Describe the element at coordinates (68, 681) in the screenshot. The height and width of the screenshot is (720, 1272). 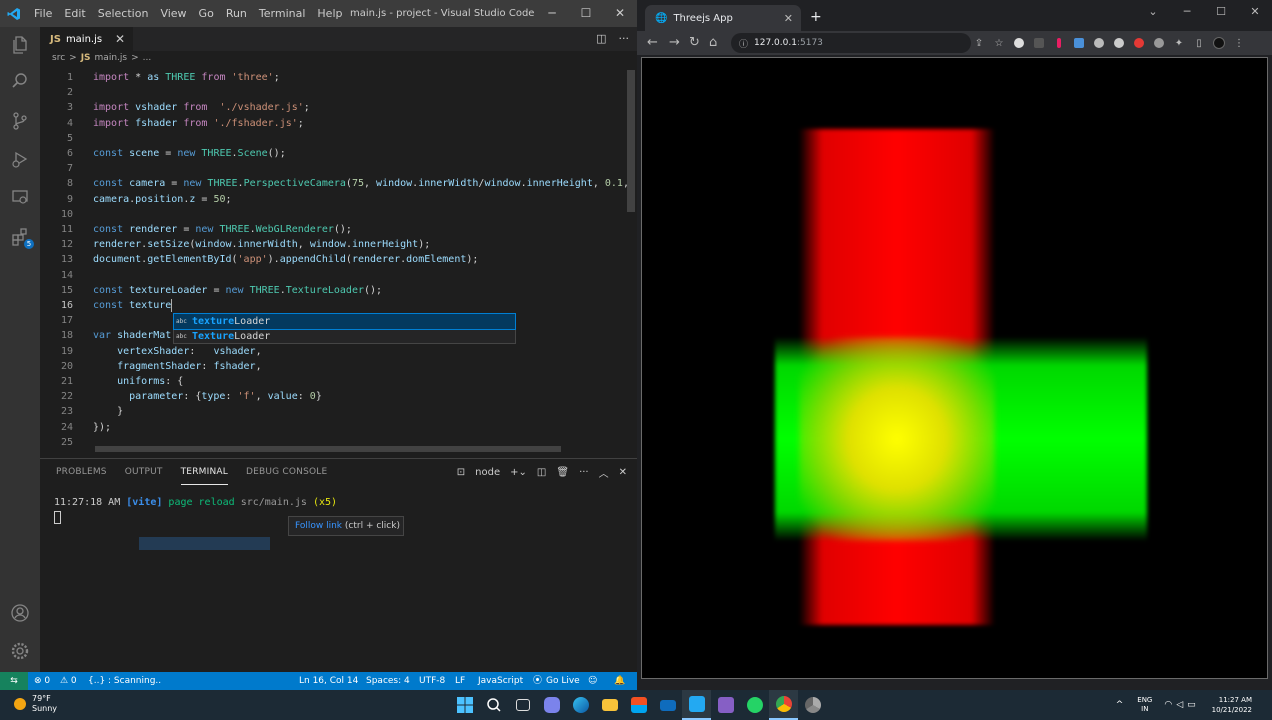
I see `status-warnings: ⚠ 0` at that location.